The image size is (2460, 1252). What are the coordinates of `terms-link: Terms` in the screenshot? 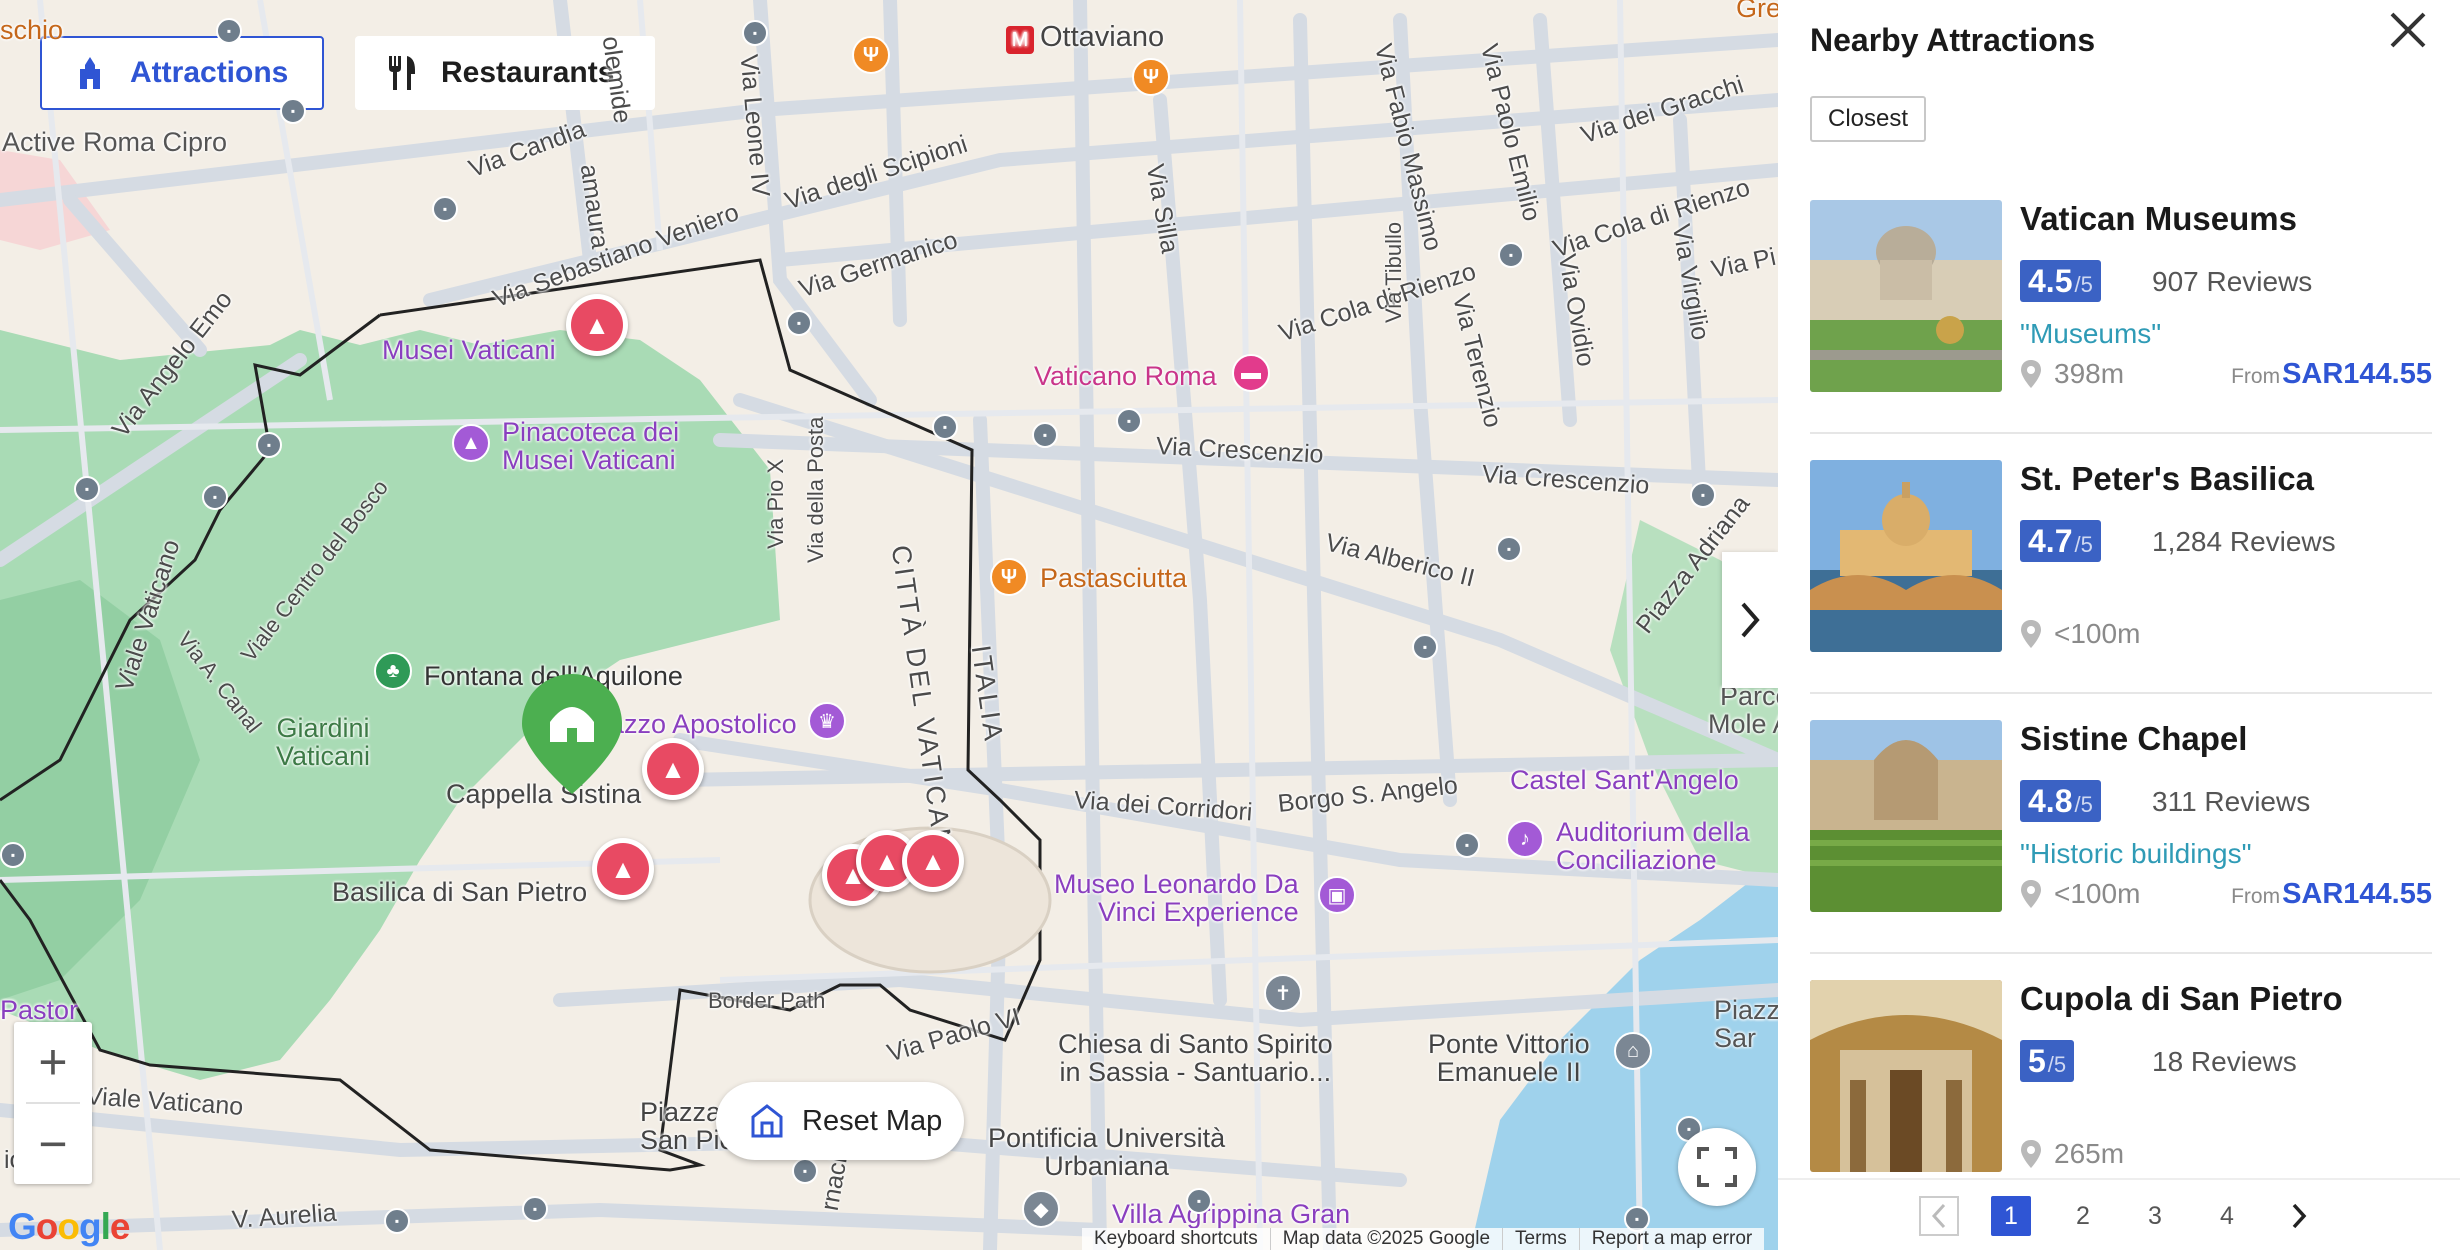 It's located at (1540, 1239).